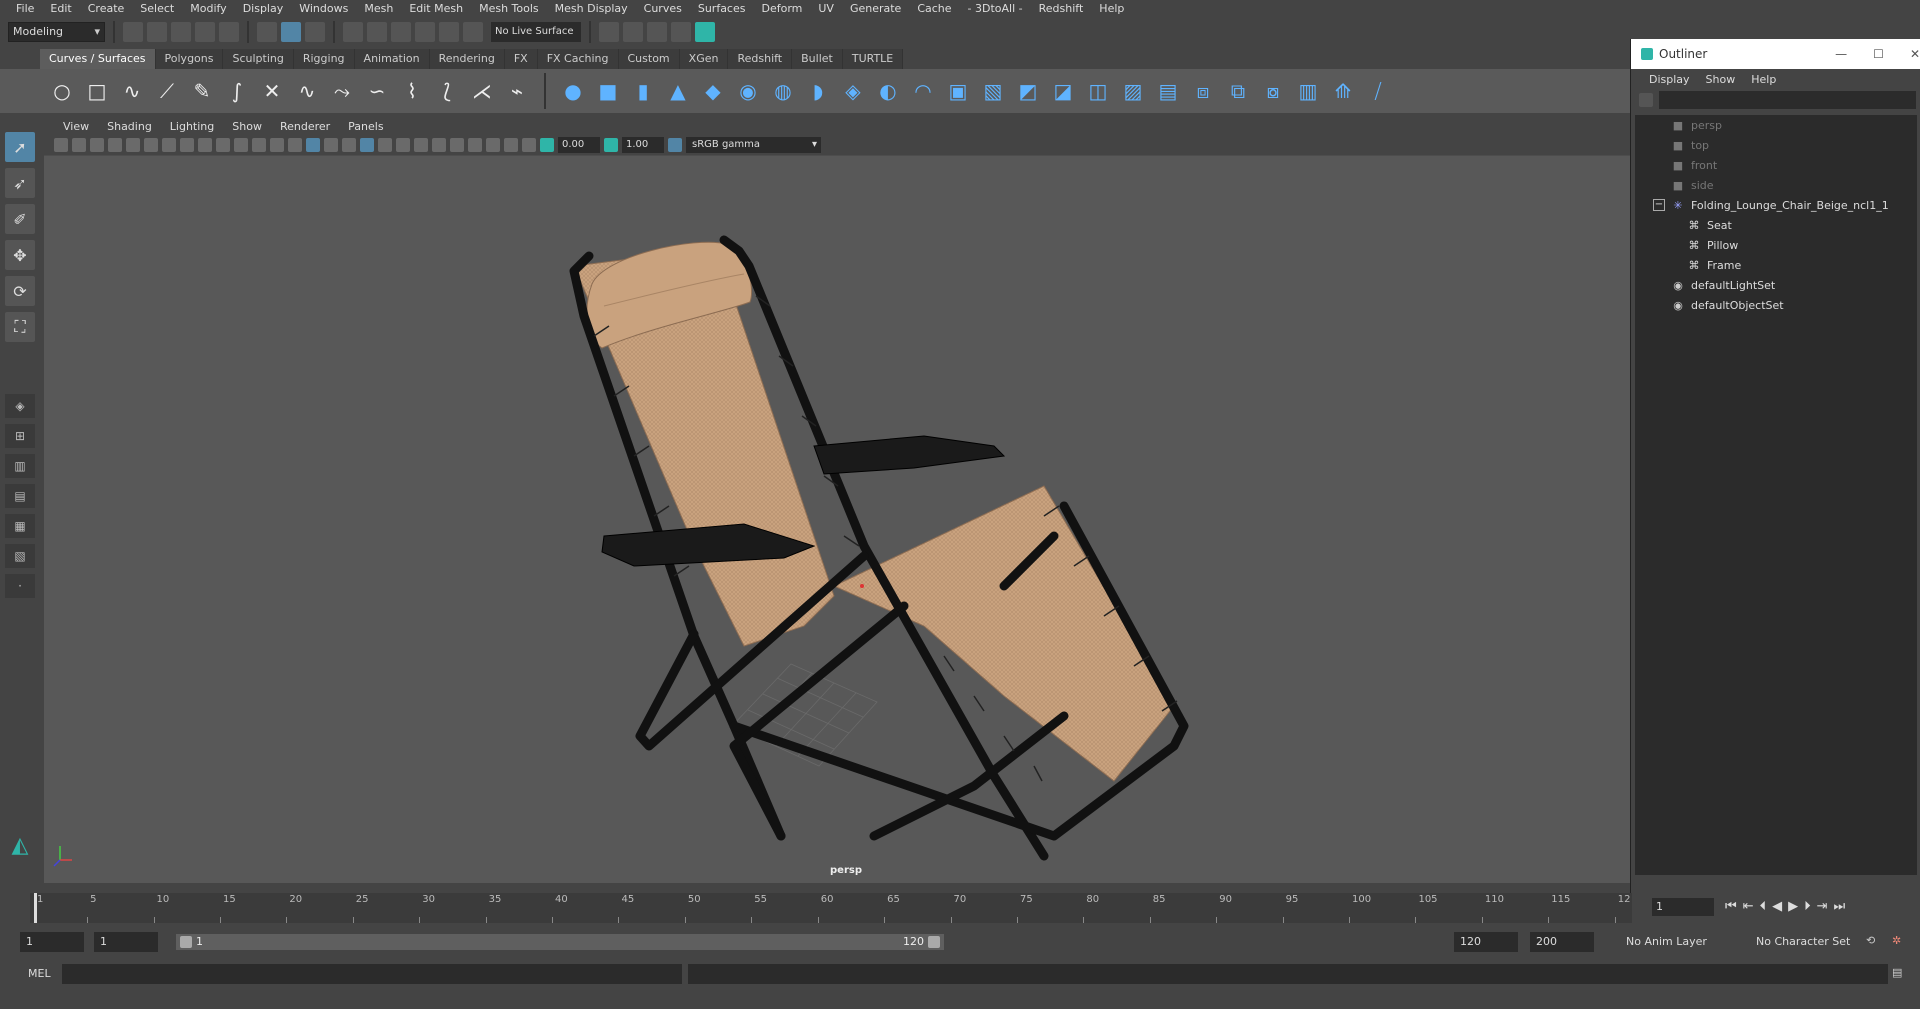  I want to click on menu-file: File, so click(25, 8).